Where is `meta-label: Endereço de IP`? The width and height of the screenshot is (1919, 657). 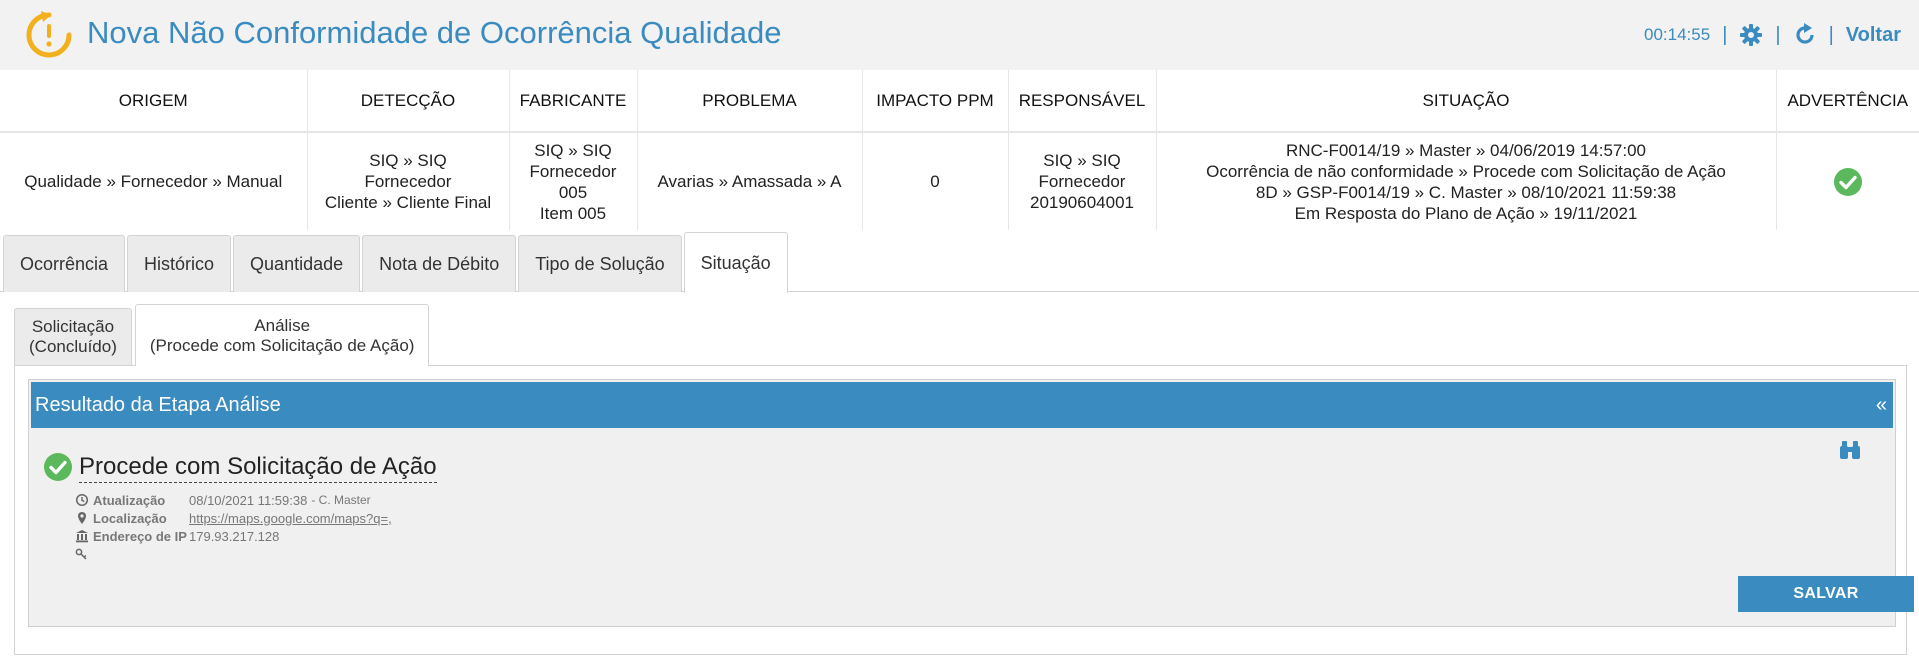
meta-label: Endereço de IP is located at coordinates (140, 536).